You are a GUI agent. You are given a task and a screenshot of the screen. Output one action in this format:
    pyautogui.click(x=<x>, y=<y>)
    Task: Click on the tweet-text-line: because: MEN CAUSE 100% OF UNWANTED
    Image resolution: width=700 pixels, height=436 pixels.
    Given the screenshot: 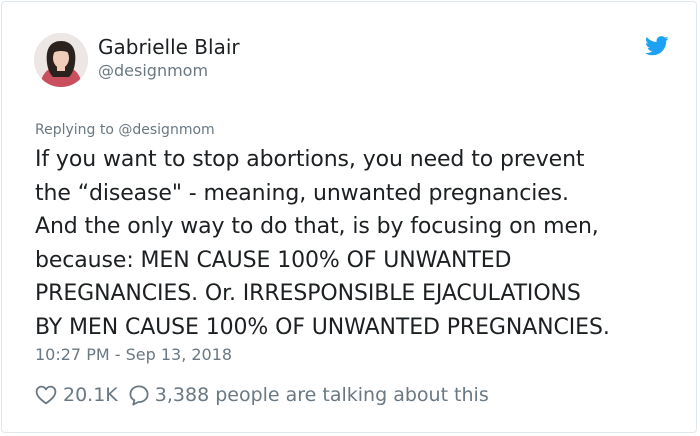 What is the action you would take?
    pyautogui.click(x=273, y=260)
    